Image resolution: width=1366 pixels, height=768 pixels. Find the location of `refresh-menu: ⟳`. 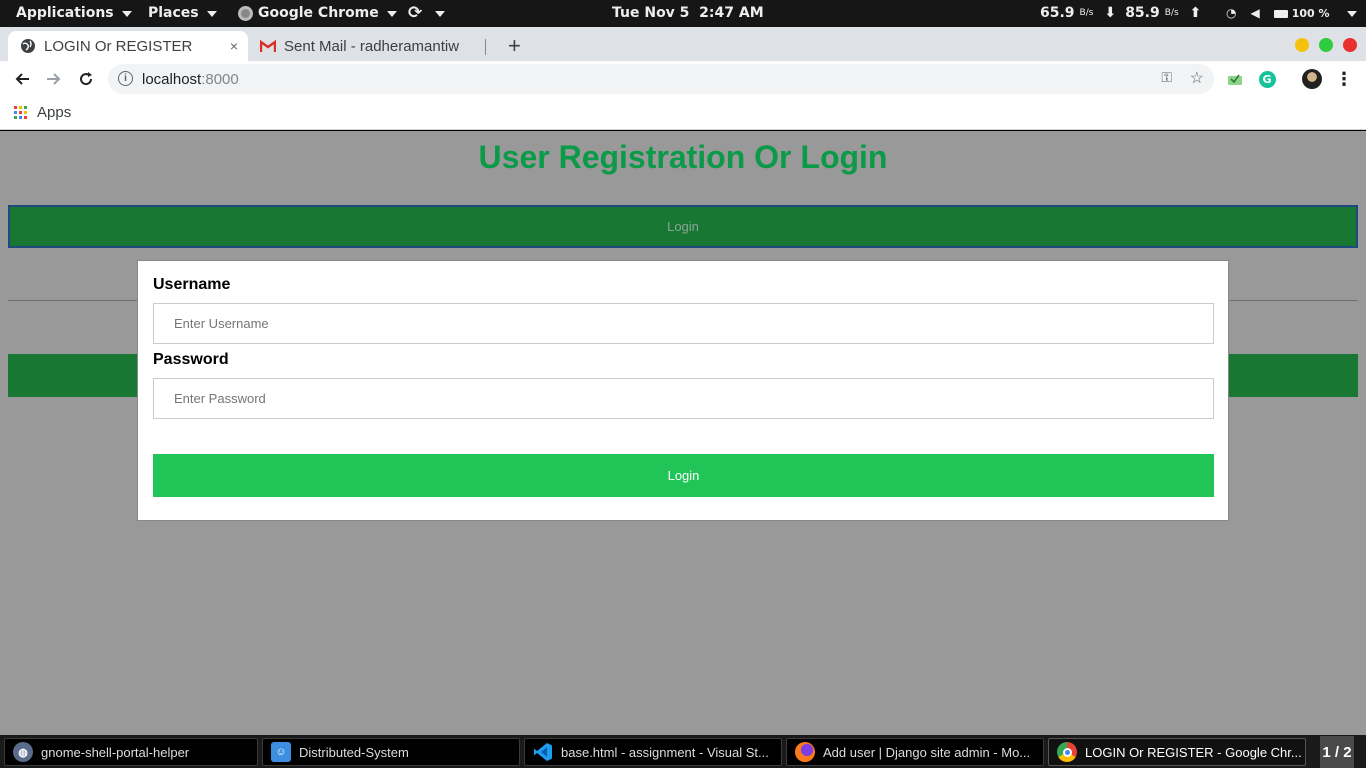

refresh-menu: ⟳ is located at coordinates (427, 13).